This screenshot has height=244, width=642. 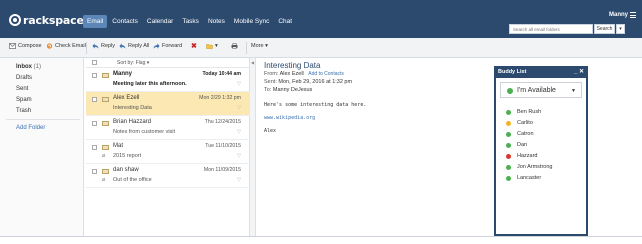 What do you see at coordinates (289, 118) in the screenshot?
I see `email-body-link: www.wikipedia.org` at bounding box center [289, 118].